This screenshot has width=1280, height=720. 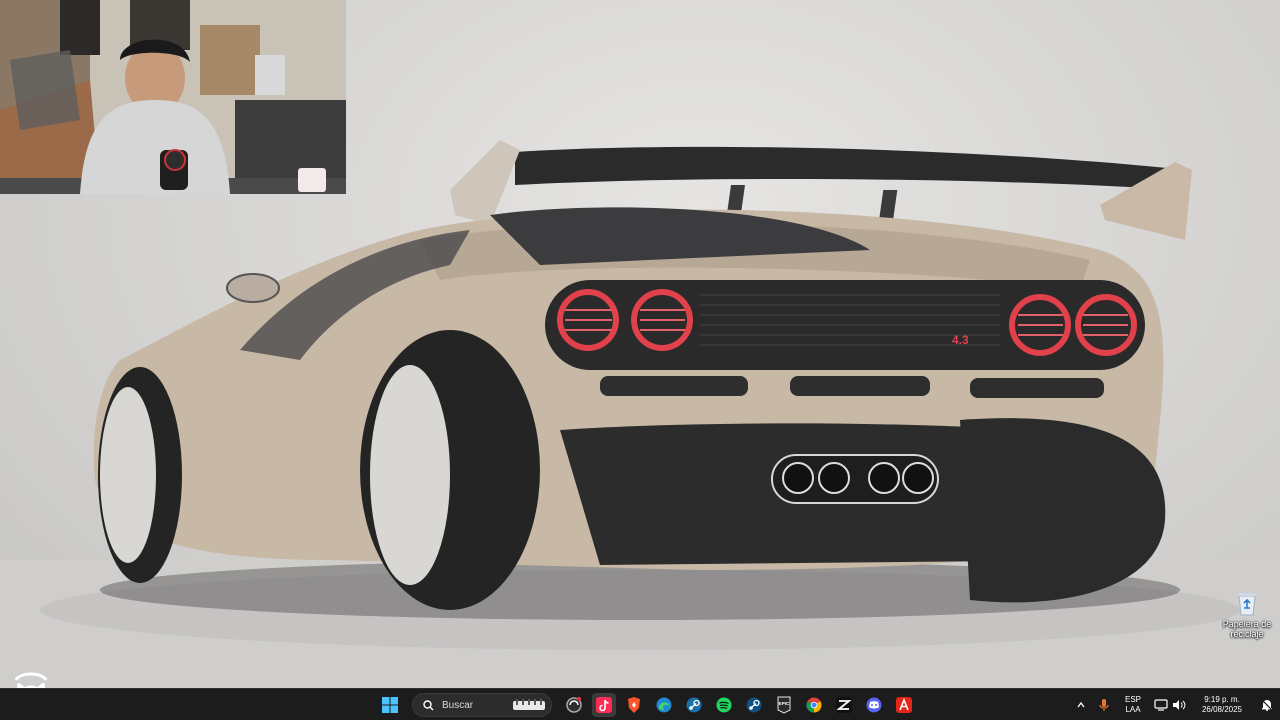 I want to click on spotify-icon, so click(x=724, y=705).